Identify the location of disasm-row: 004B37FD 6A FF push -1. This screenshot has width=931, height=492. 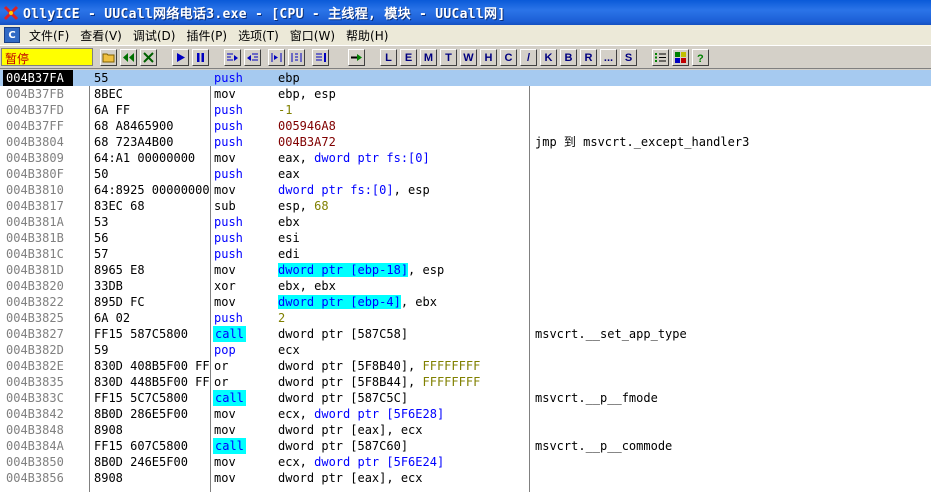
(465, 110).